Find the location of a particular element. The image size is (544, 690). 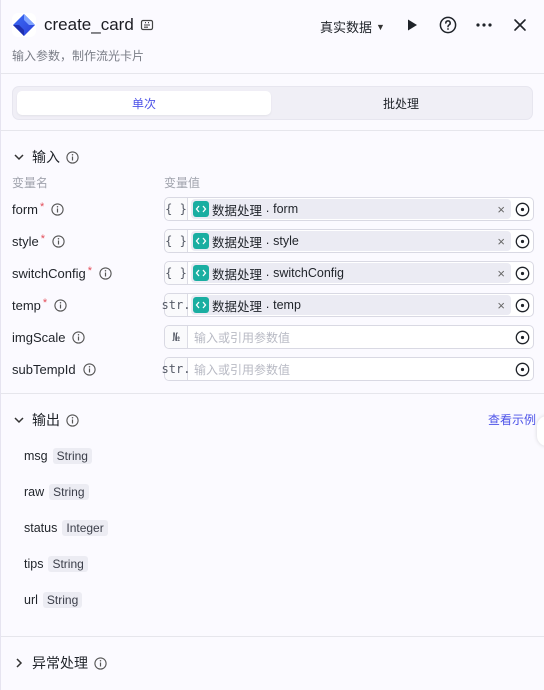

param-label: switchConfig is located at coordinates (49, 273).